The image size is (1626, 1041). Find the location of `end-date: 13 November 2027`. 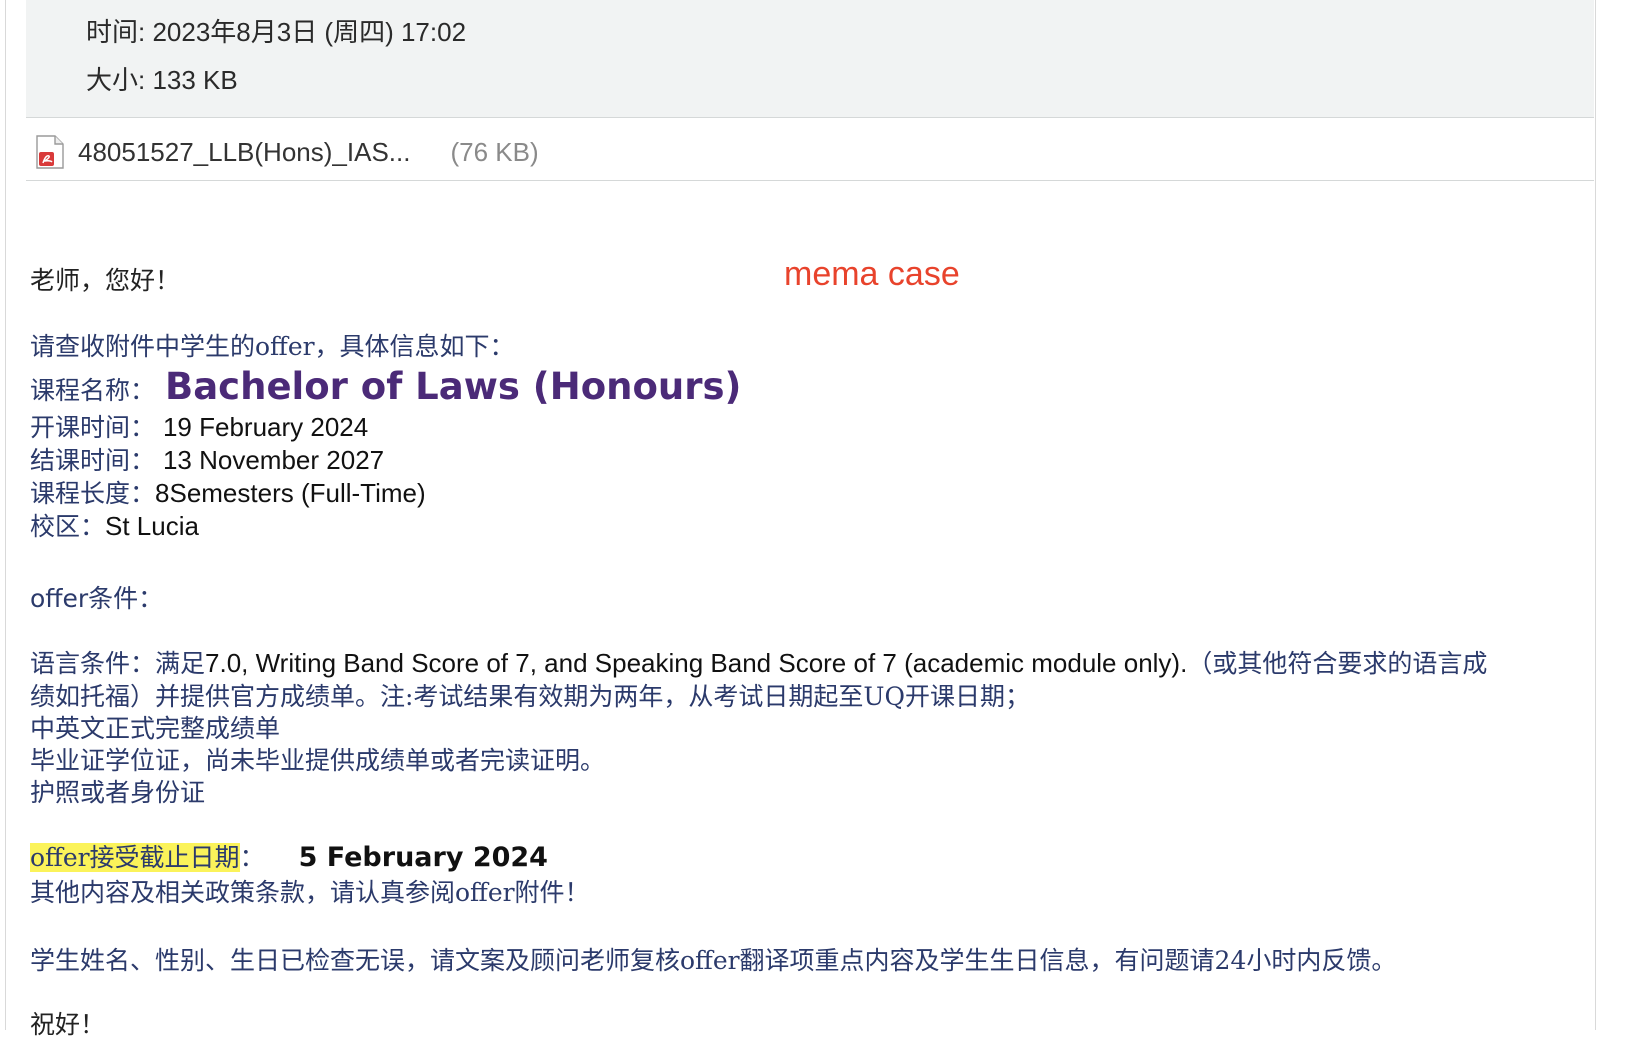

end-date: 13 November 2027 is located at coordinates (273, 460).